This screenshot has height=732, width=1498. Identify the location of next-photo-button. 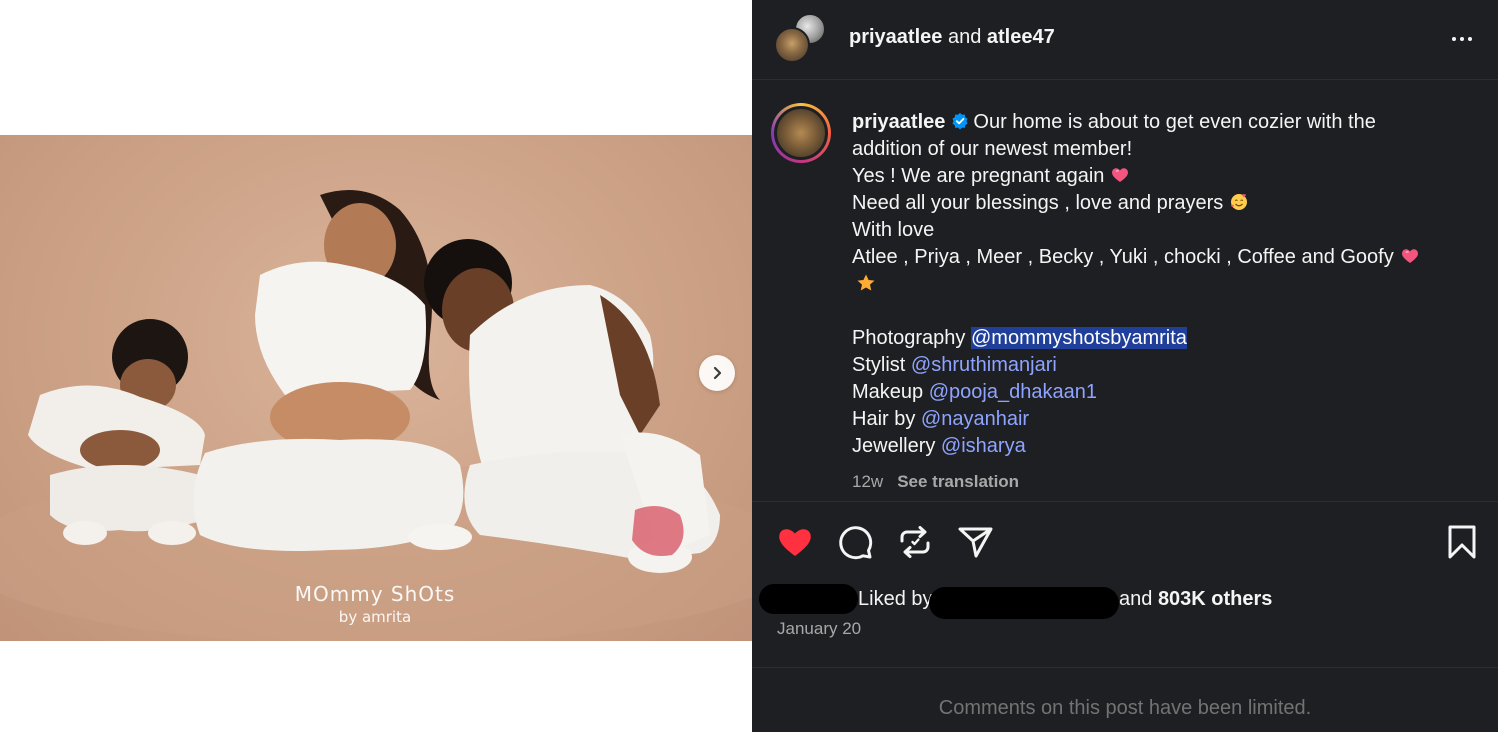
(717, 373).